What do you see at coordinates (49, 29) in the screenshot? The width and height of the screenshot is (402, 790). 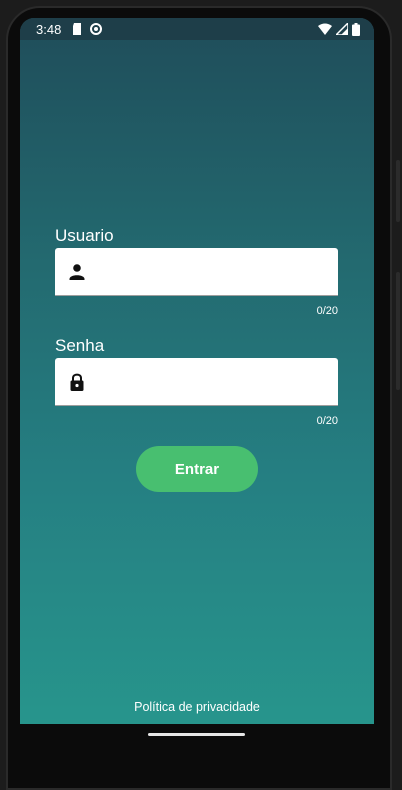 I see `status-time: 3:48` at bounding box center [49, 29].